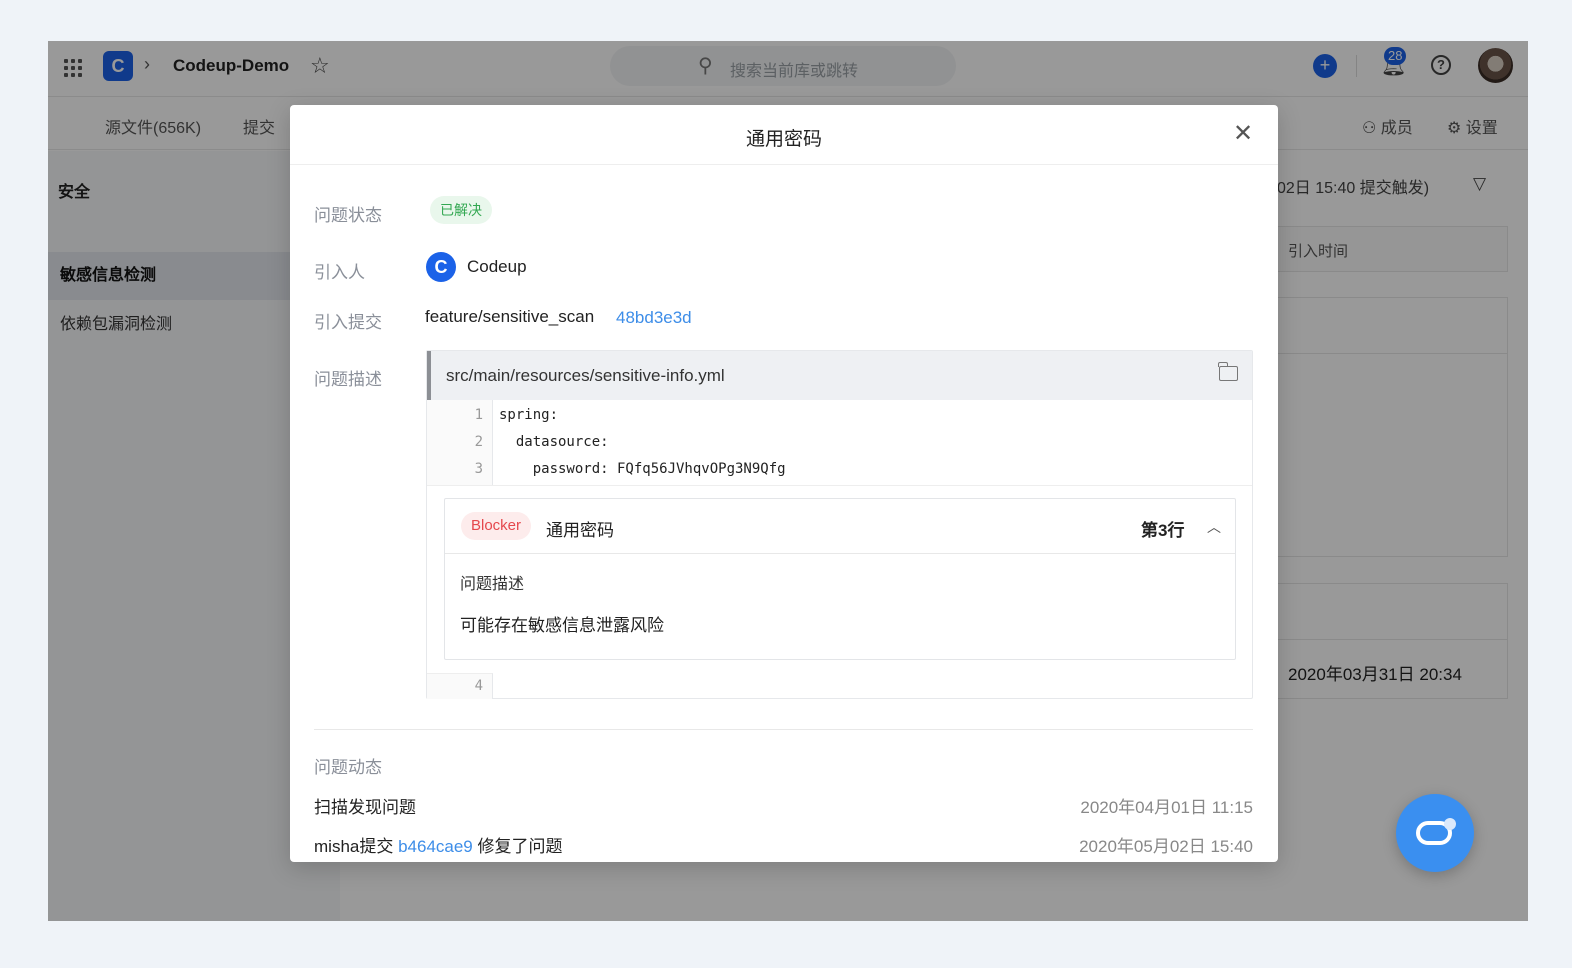  Describe the element at coordinates (529, 415) in the screenshot. I see `code-line: spring:` at that location.